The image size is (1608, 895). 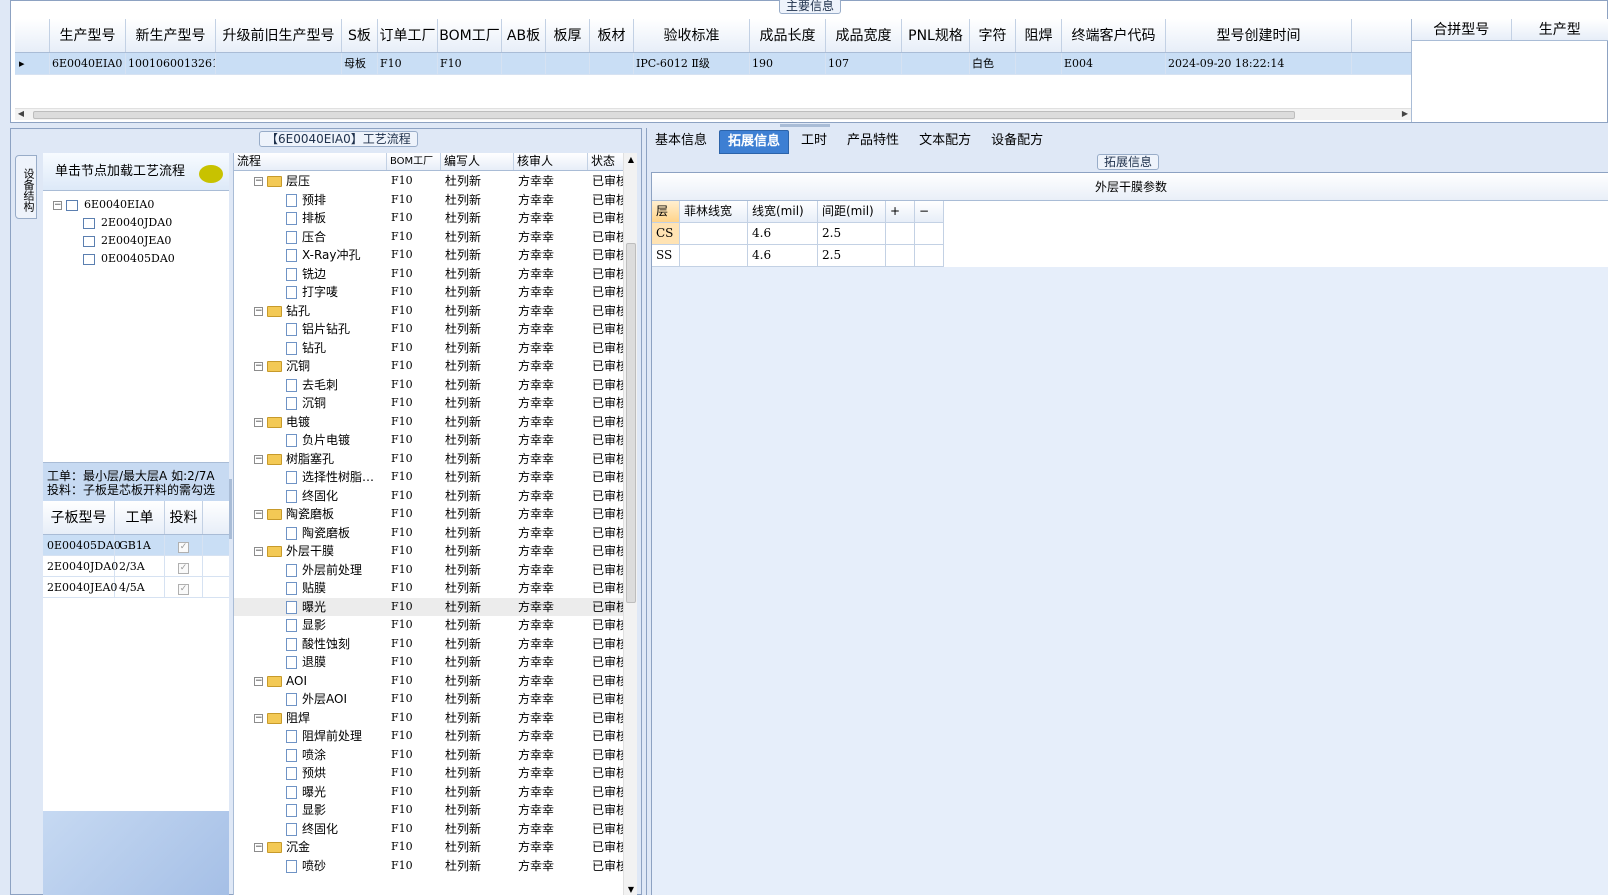 What do you see at coordinates (310, 329) in the screenshot?
I see `flow-step-cell: 铝片钻孔` at bounding box center [310, 329].